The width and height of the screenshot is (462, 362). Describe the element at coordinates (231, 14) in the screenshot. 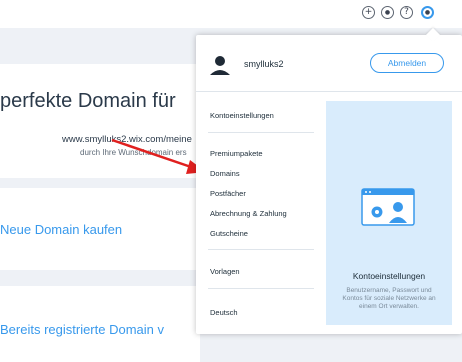

I see `top-bar: + ● ? ●` at that location.